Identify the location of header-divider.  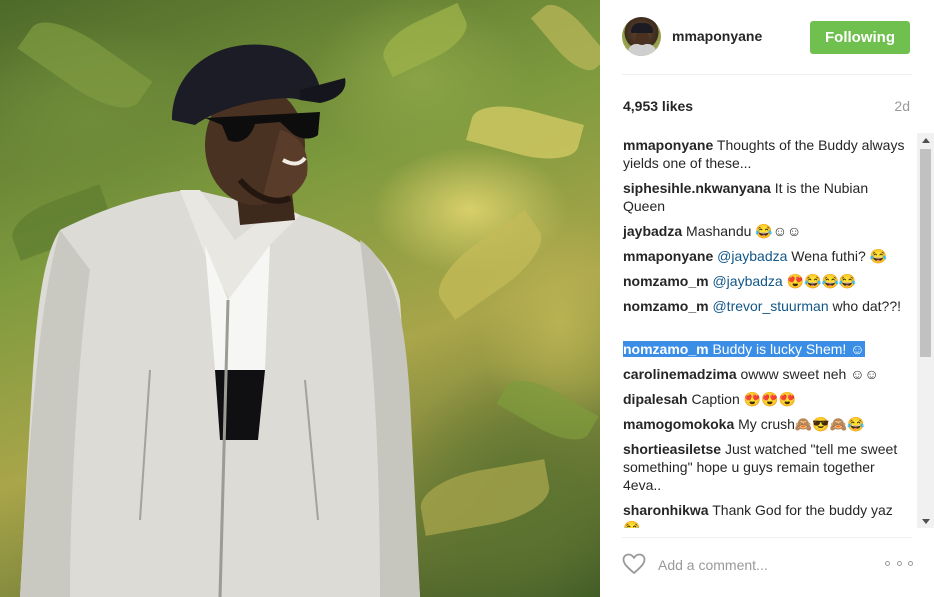
(767, 74).